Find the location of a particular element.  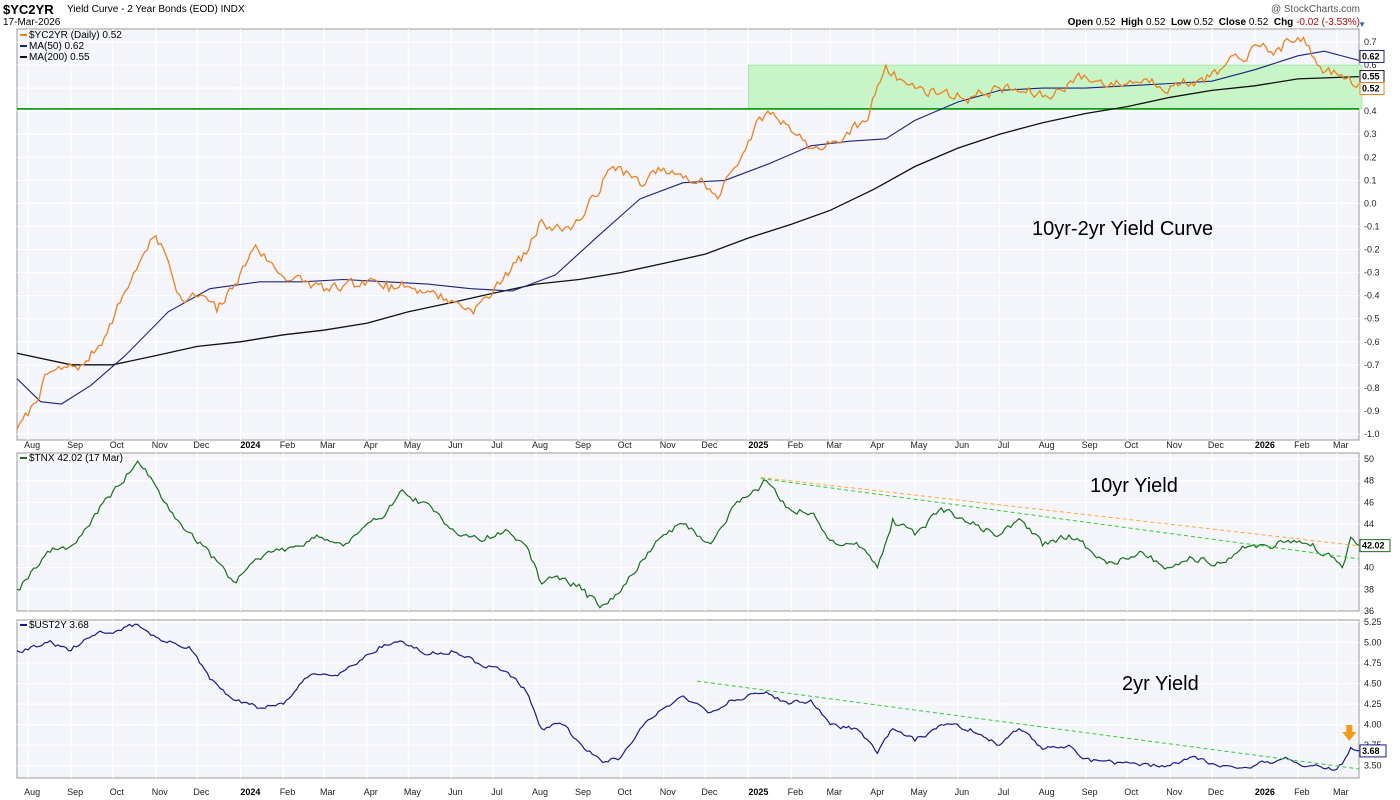

y-tick-label: -0.1 is located at coordinates (1372, 226).